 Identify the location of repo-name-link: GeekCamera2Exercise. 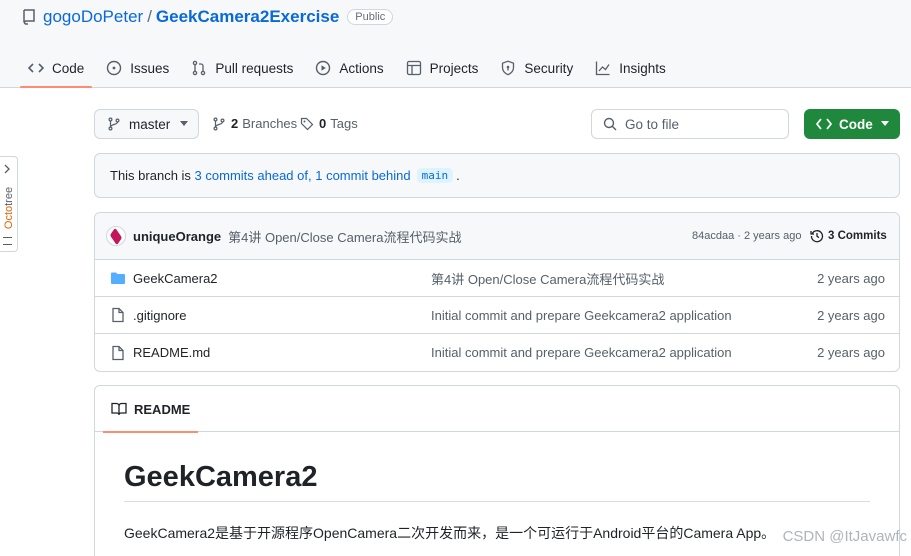
(247, 17).